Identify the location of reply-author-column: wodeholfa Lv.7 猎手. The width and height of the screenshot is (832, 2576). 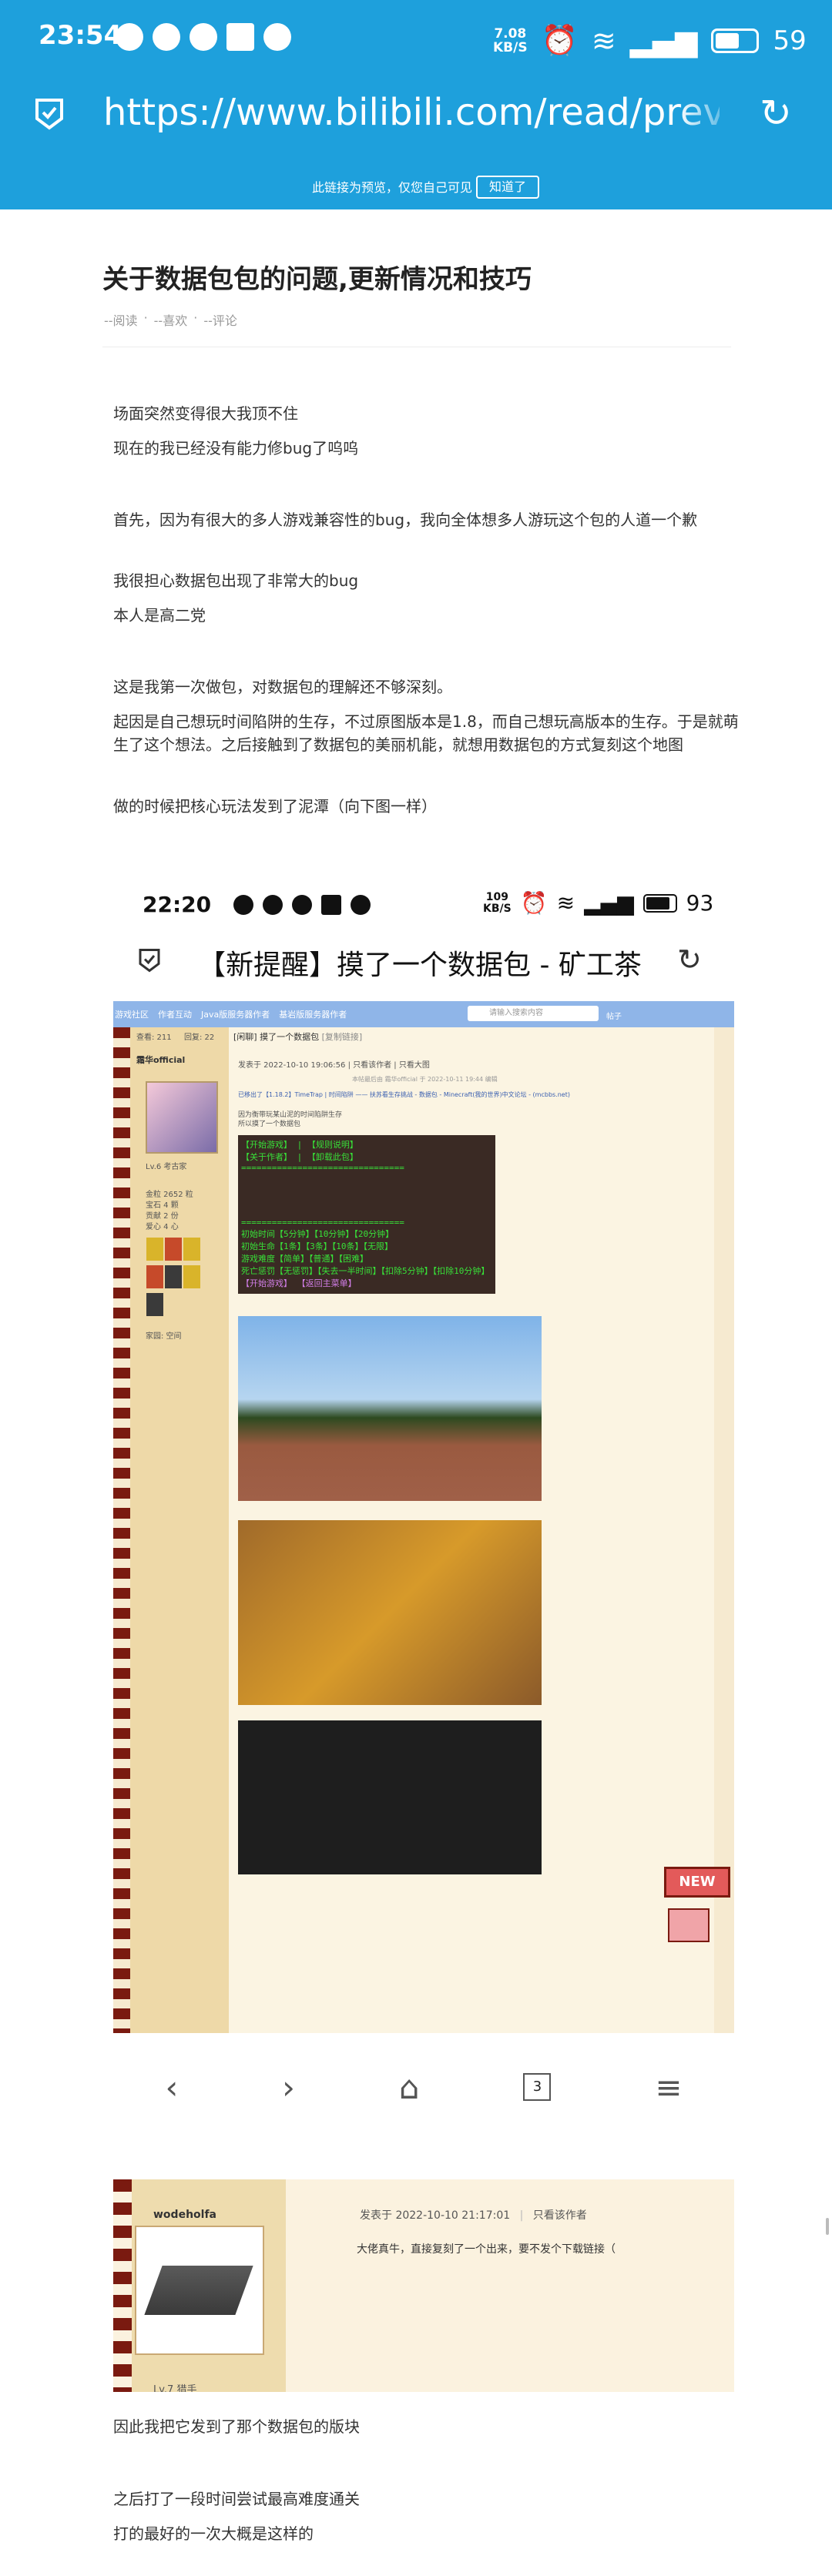
(209, 2285).